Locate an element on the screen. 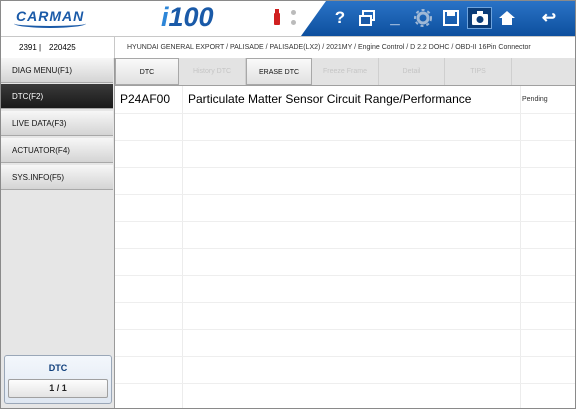  tab-erase-dtc: ERASE DTC is located at coordinates (279, 71).